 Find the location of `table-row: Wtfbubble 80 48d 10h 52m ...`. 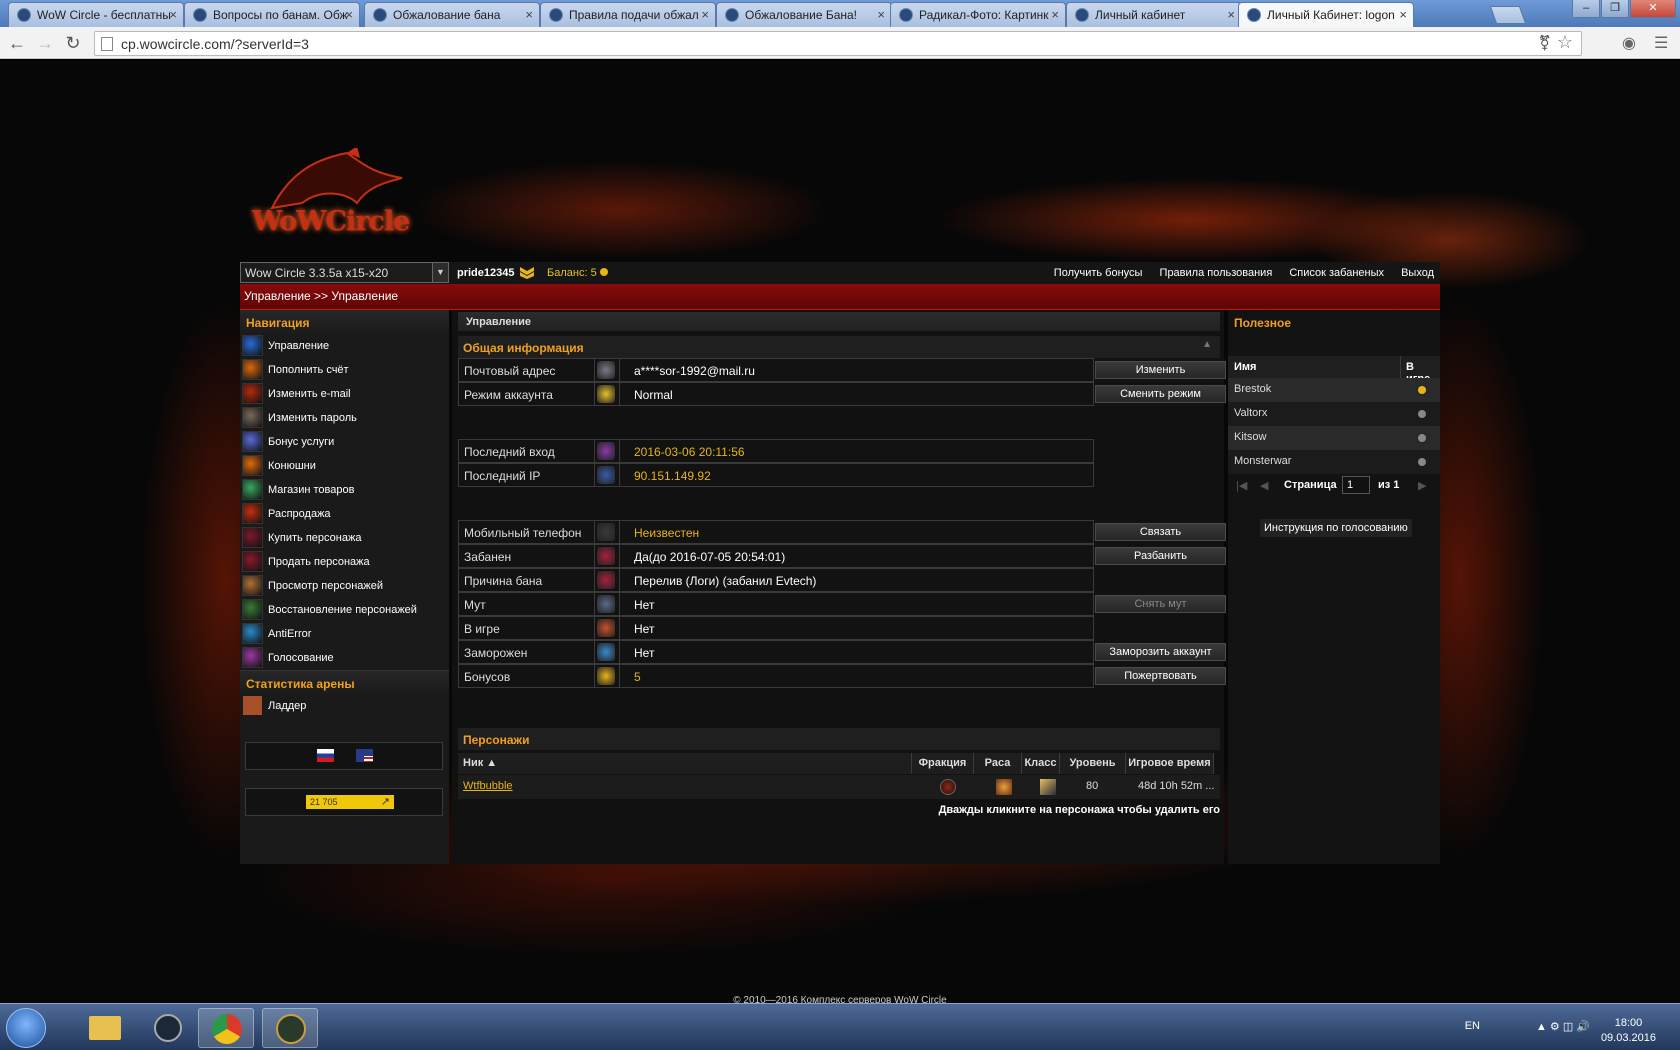

table-row: Wtfbubble 80 48d 10h 52m ... is located at coordinates (839, 787).